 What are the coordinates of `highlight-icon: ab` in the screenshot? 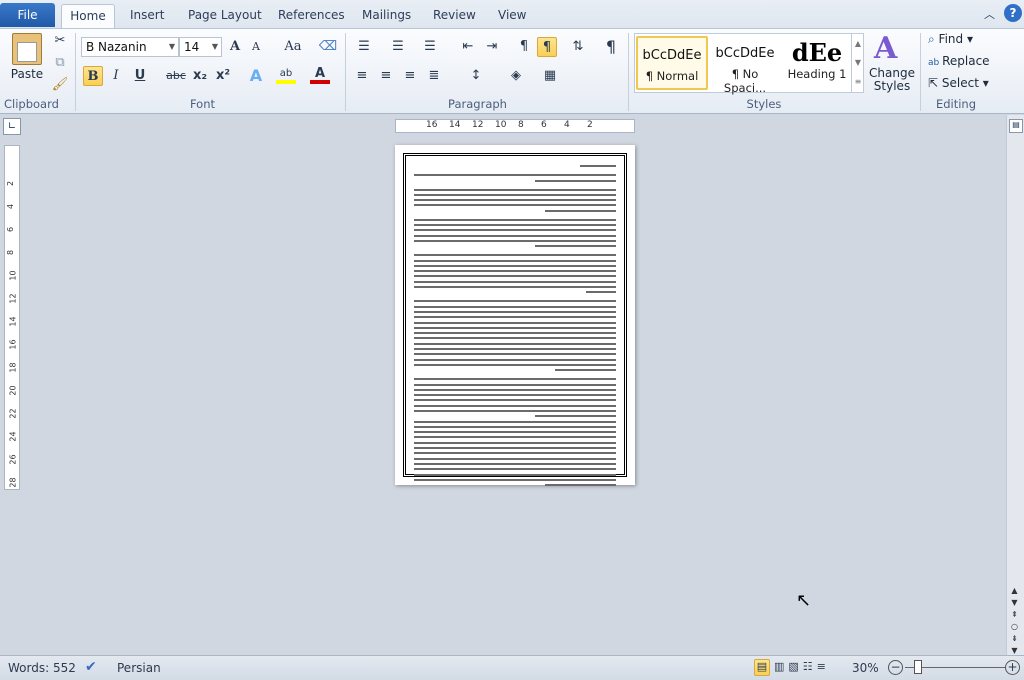 It's located at (286, 74).